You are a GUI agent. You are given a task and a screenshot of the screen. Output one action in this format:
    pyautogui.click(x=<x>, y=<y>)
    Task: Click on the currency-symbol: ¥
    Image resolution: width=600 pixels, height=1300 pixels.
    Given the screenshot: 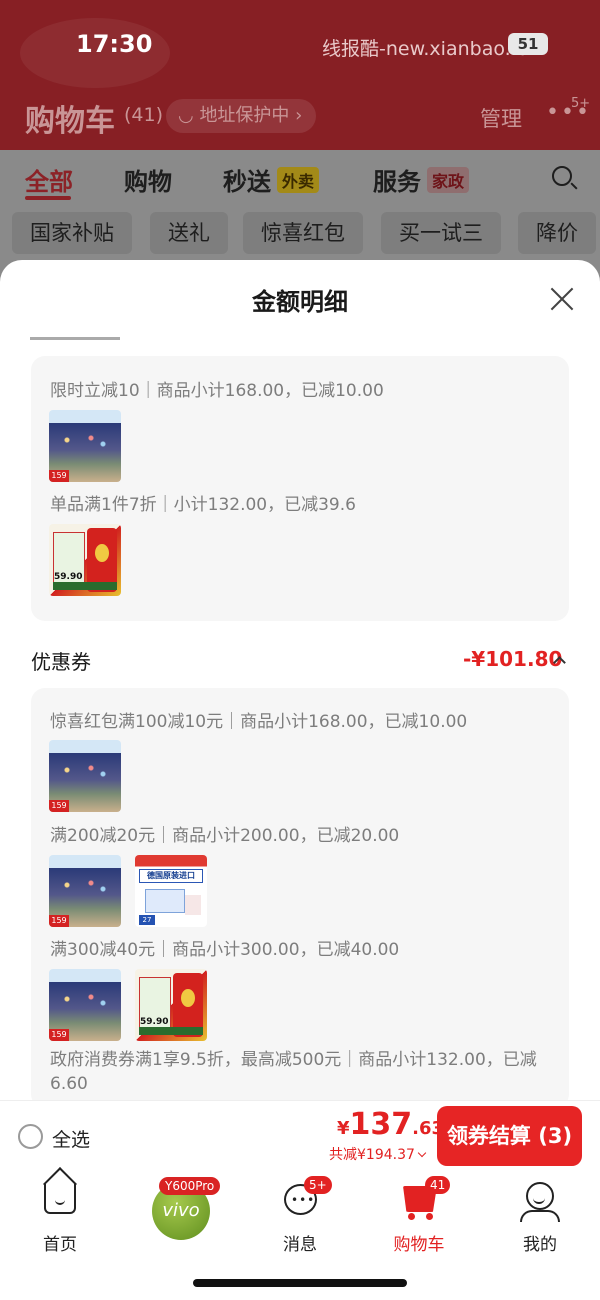 What is the action you would take?
    pyautogui.click(x=343, y=1128)
    